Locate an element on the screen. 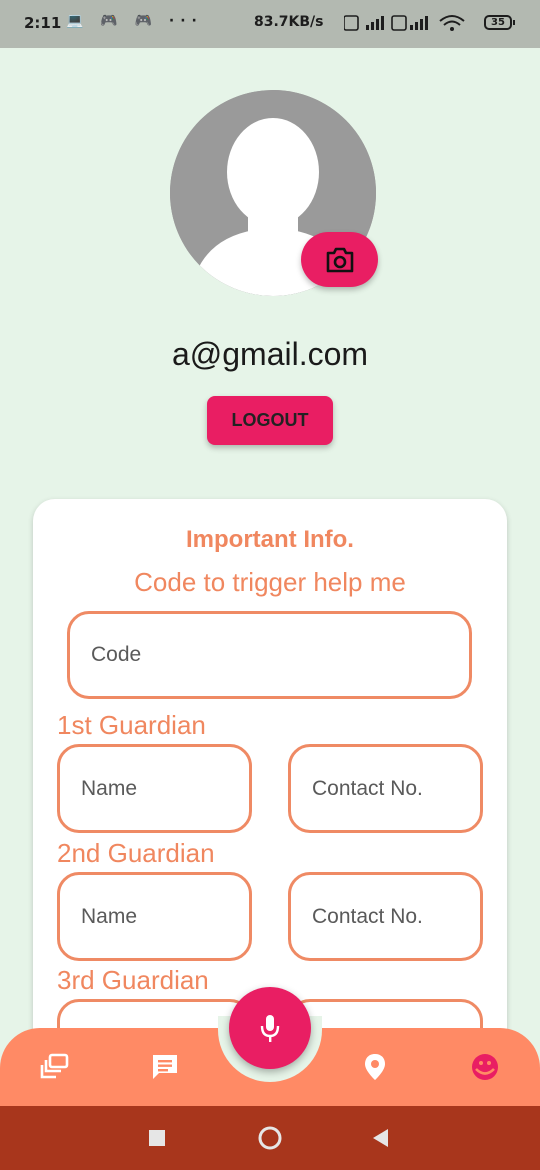  recents-button is located at coordinates (157, 1138).